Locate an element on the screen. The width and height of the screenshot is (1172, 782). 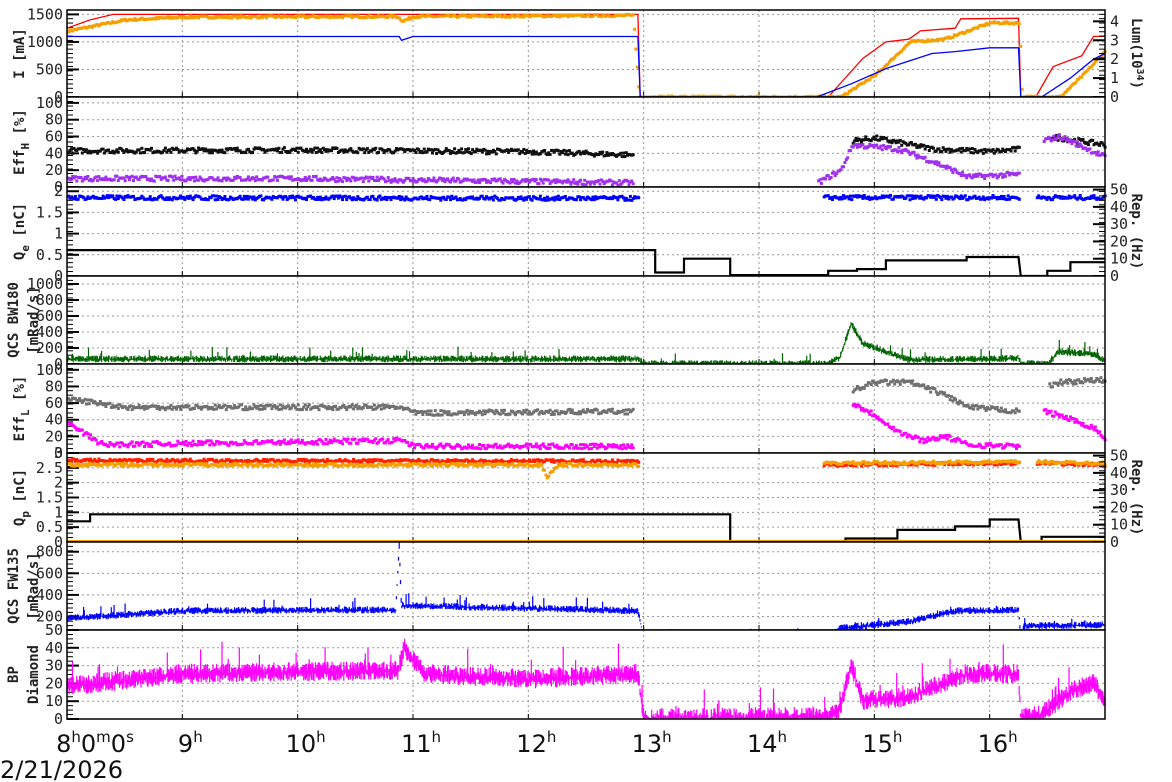
right-y-tick-label: 40 is located at coordinates (1119, 207).